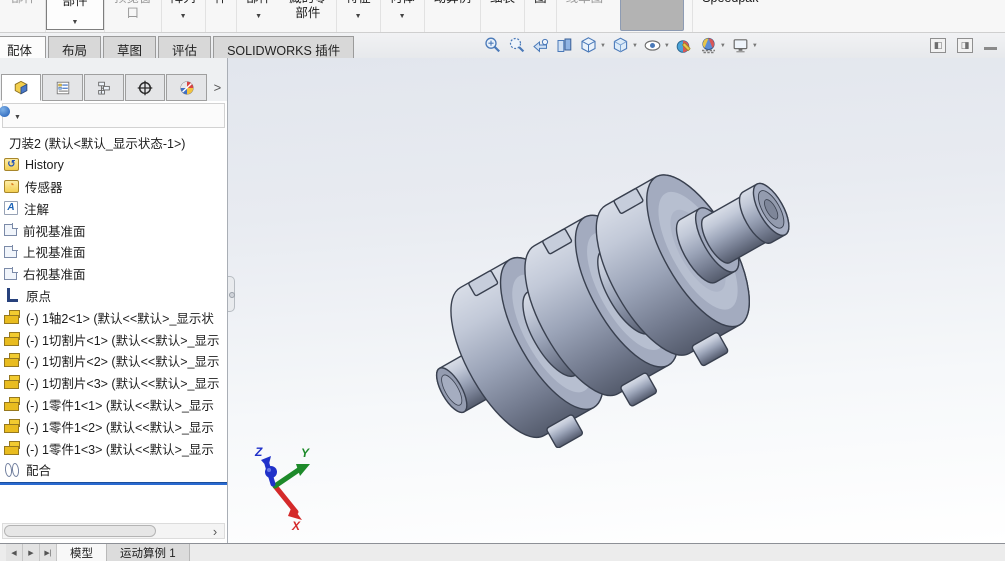 Image resolution: width=1005 pixels, height=561 pixels. Describe the element at coordinates (113, 143) in the screenshot. I see `tree-root-assembly: 刀装2 (默认<默认_显示状态-1>)` at that location.